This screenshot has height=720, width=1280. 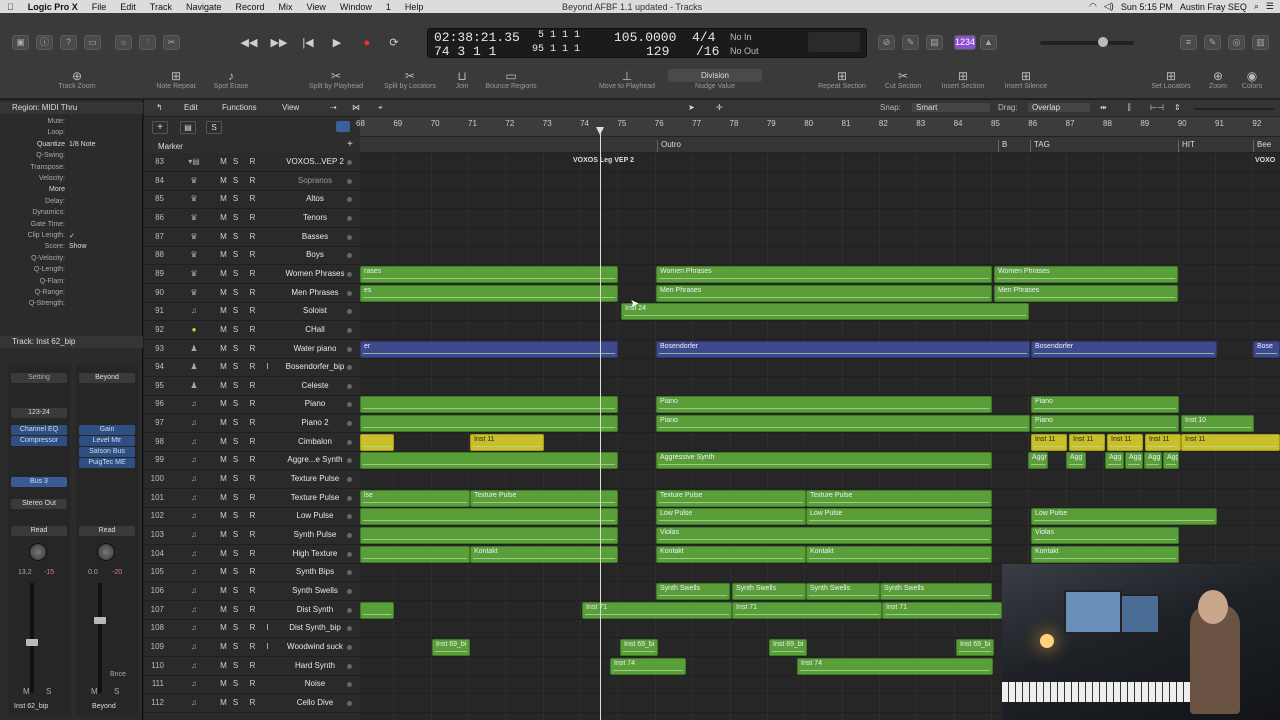 I want to click on track-name: Cello Dive, so click(x=315, y=702).